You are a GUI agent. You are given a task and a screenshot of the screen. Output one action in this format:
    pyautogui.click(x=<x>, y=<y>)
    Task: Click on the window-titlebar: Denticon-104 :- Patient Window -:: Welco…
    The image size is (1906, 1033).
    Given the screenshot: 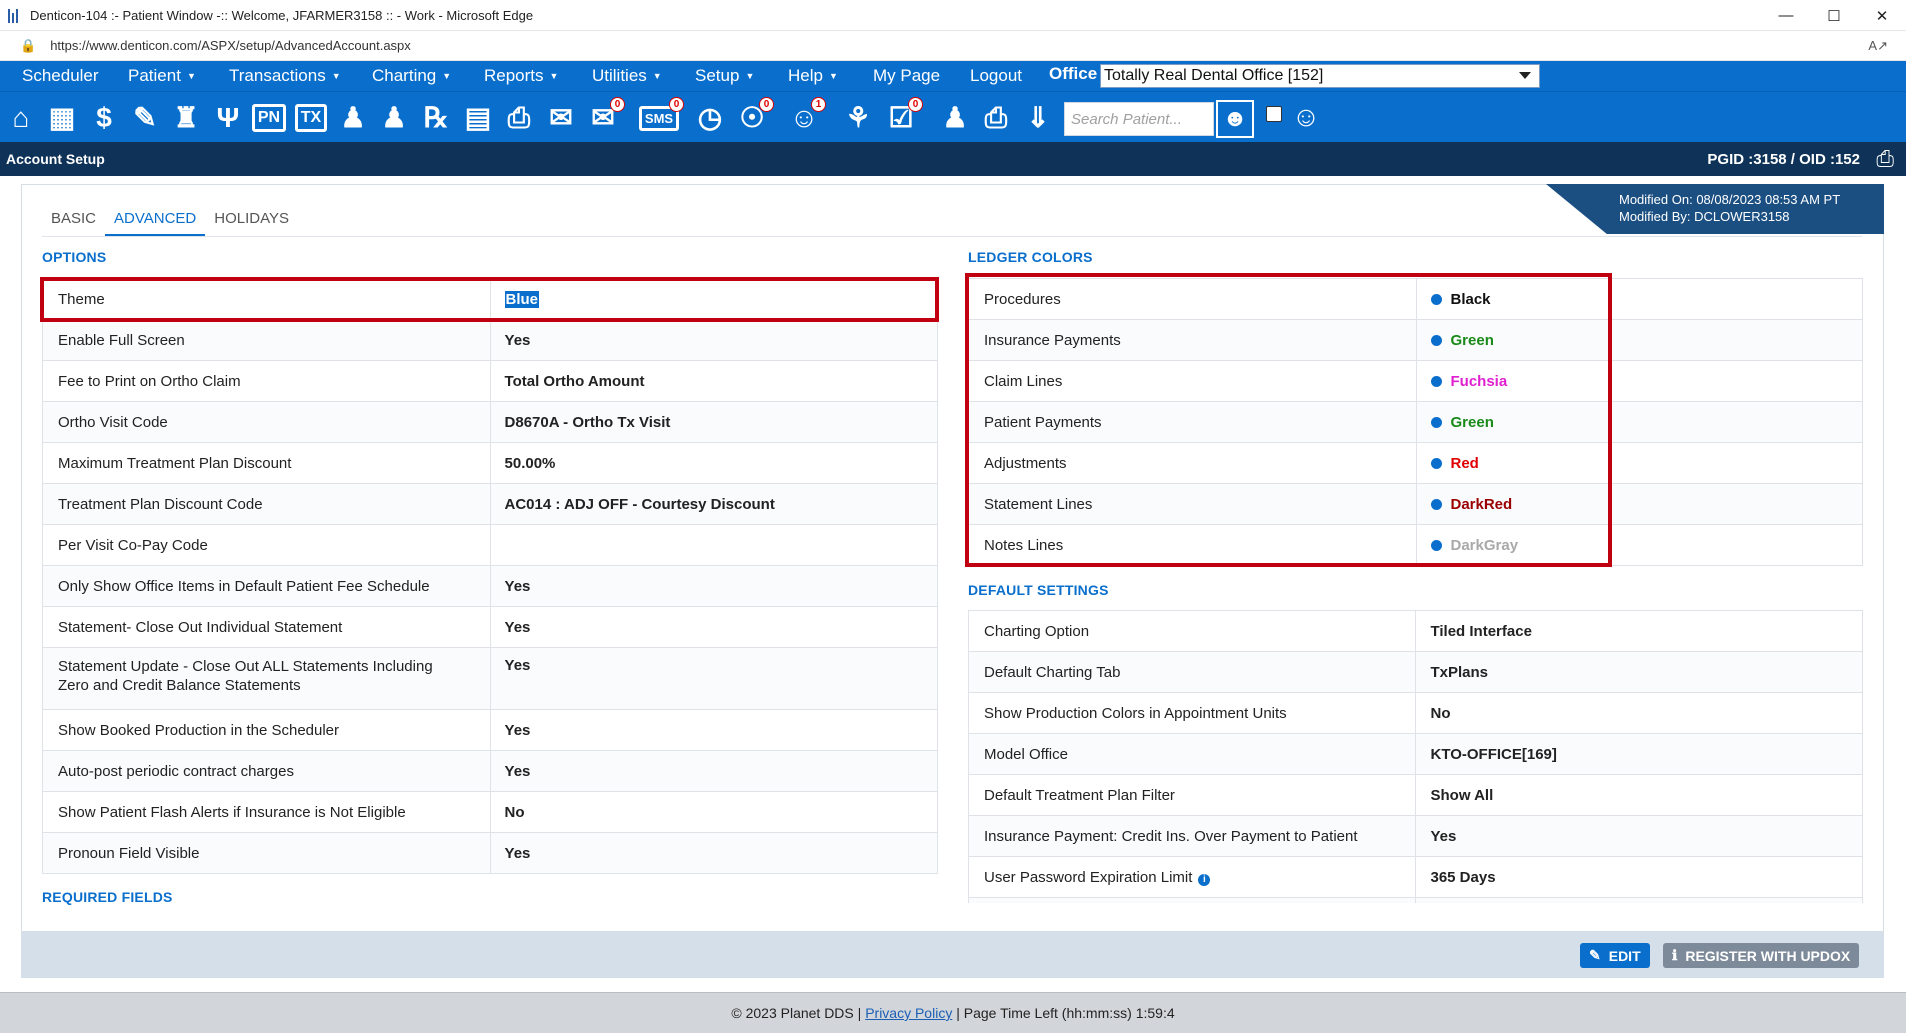 What is the action you would take?
    pyautogui.click(x=953, y=15)
    